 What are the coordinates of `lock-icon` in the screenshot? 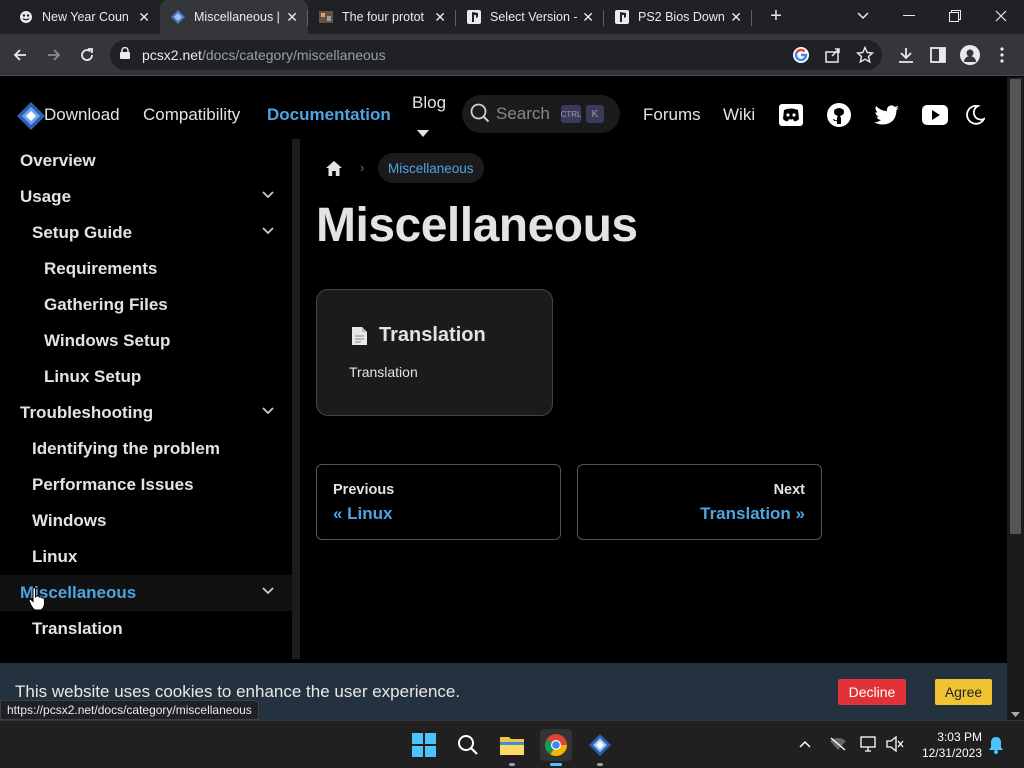 It's located at (125, 54).